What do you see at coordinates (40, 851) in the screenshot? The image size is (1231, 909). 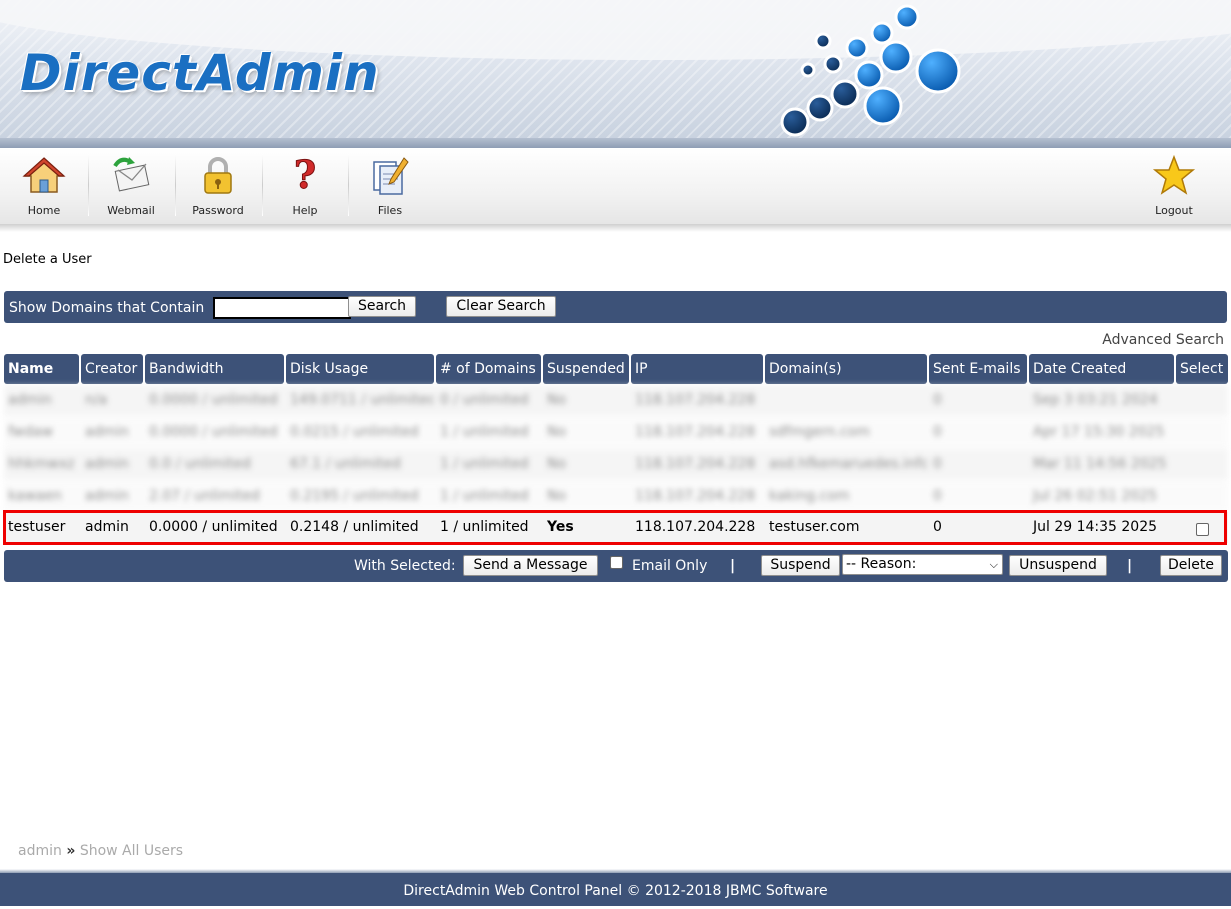 I see `breadcrumb-user: admin` at bounding box center [40, 851].